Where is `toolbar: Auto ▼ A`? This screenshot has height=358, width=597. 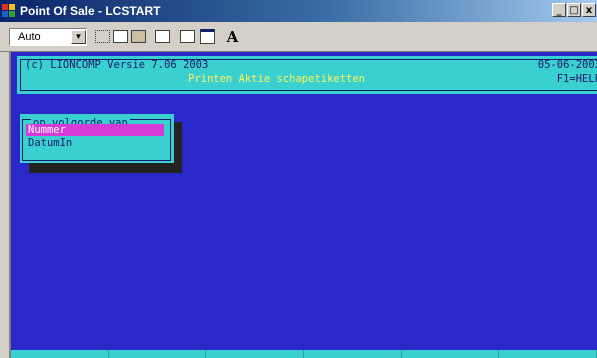 toolbar: Auto ▼ A is located at coordinates (298, 37).